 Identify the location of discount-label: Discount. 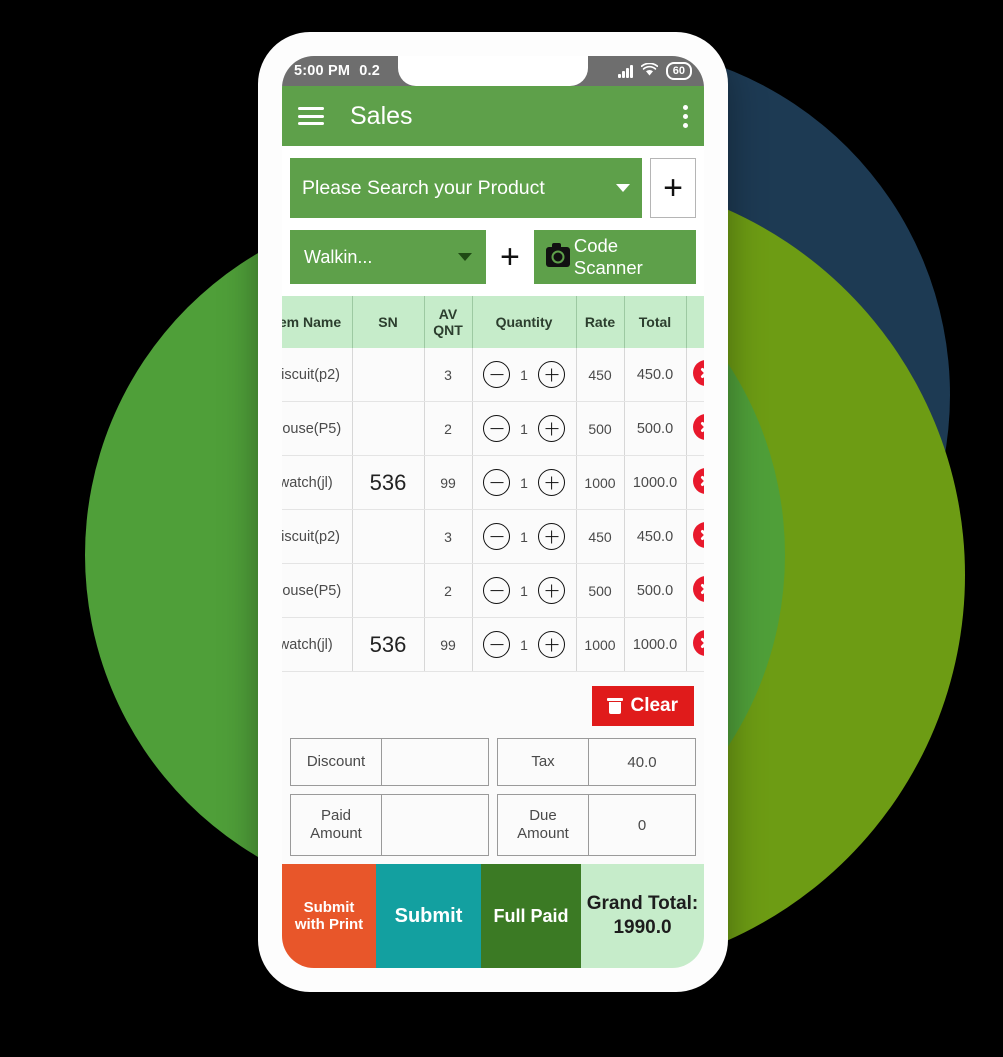
(336, 762).